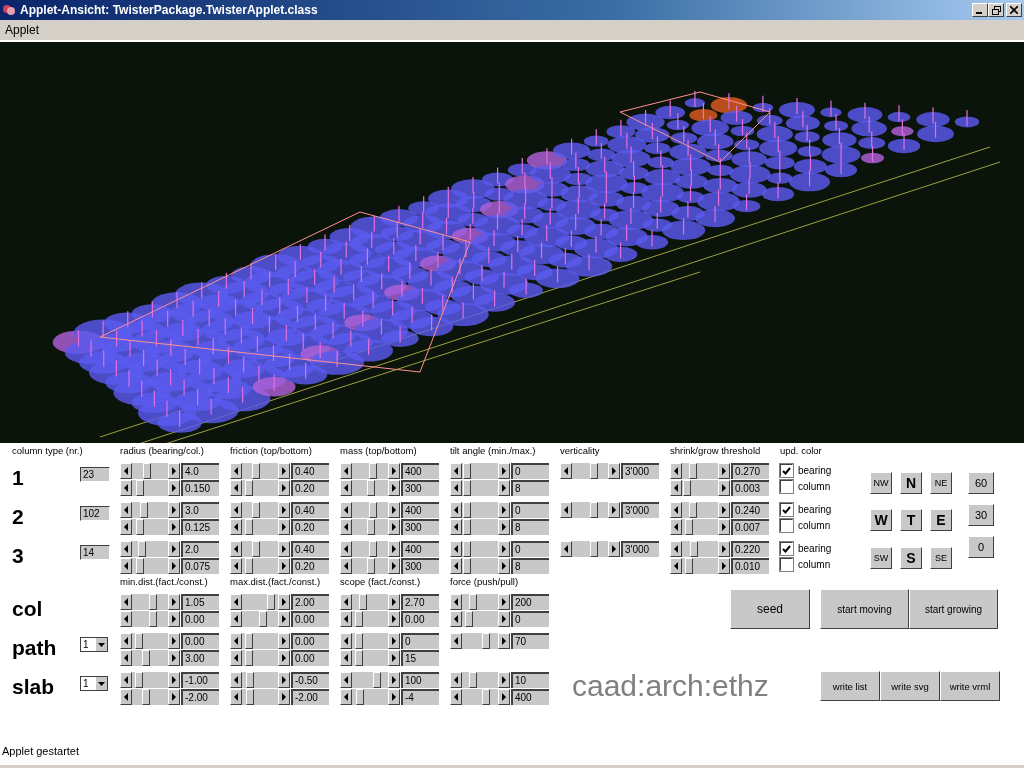  I want to click on value-field: 200, so click(530, 602).